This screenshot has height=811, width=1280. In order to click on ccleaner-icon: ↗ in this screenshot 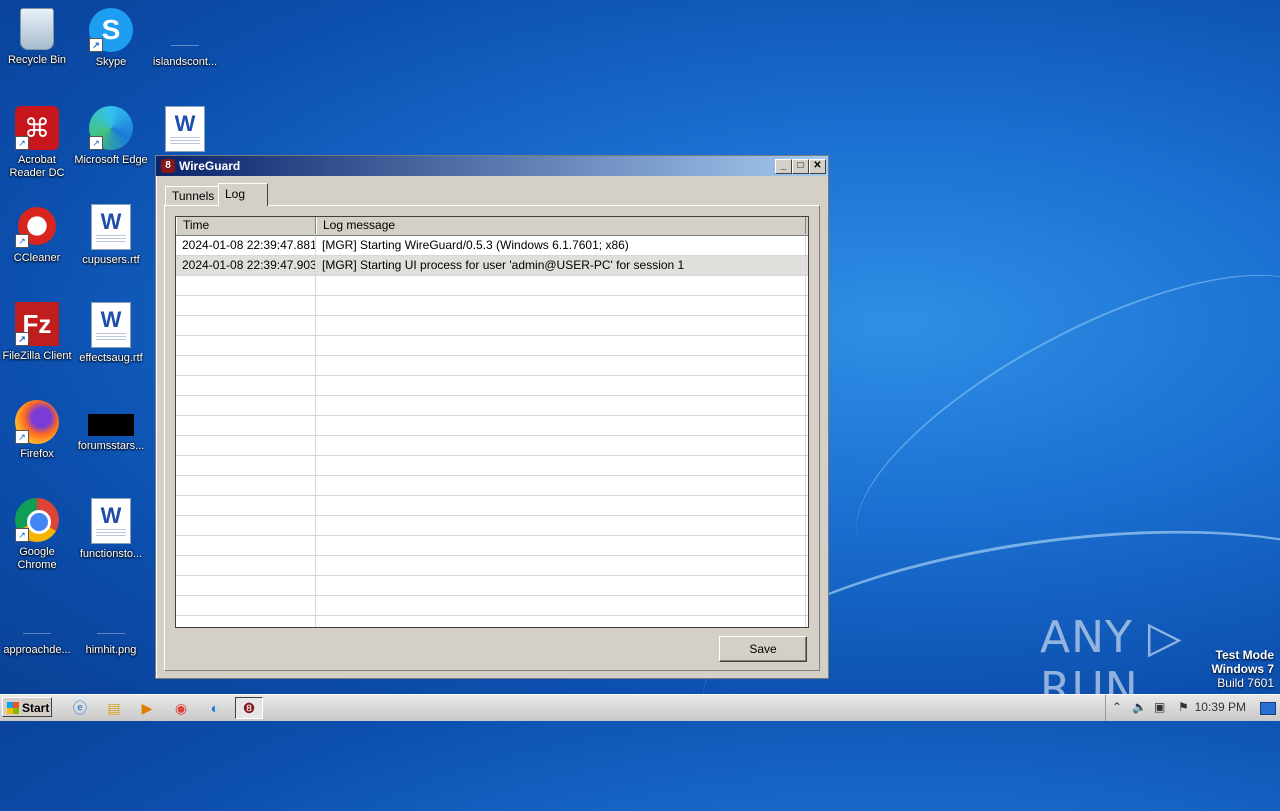, I will do `click(37, 226)`.